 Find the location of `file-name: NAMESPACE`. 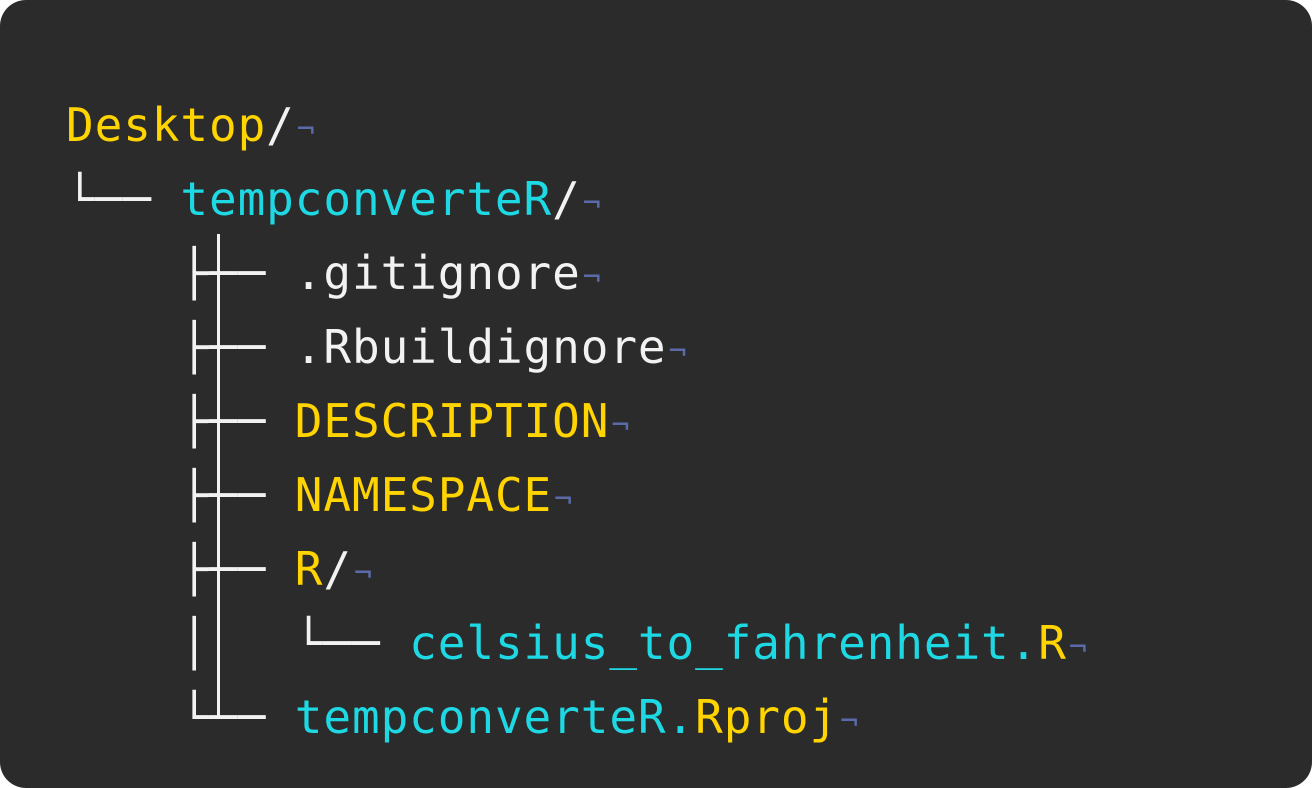

file-name: NAMESPACE is located at coordinates (423, 495).